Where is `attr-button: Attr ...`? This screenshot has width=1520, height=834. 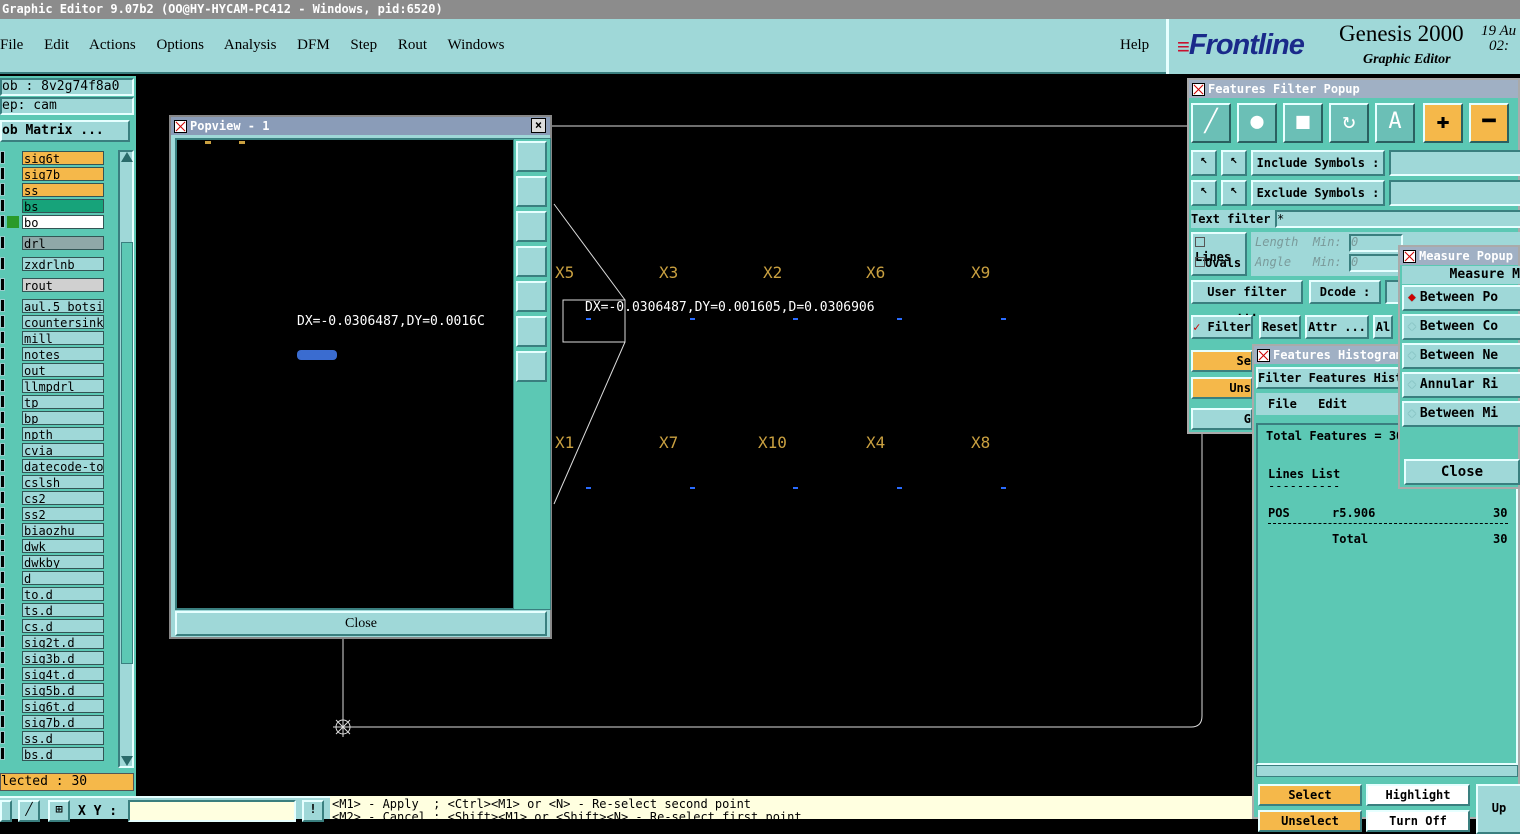 attr-button: Attr ... is located at coordinates (1337, 327).